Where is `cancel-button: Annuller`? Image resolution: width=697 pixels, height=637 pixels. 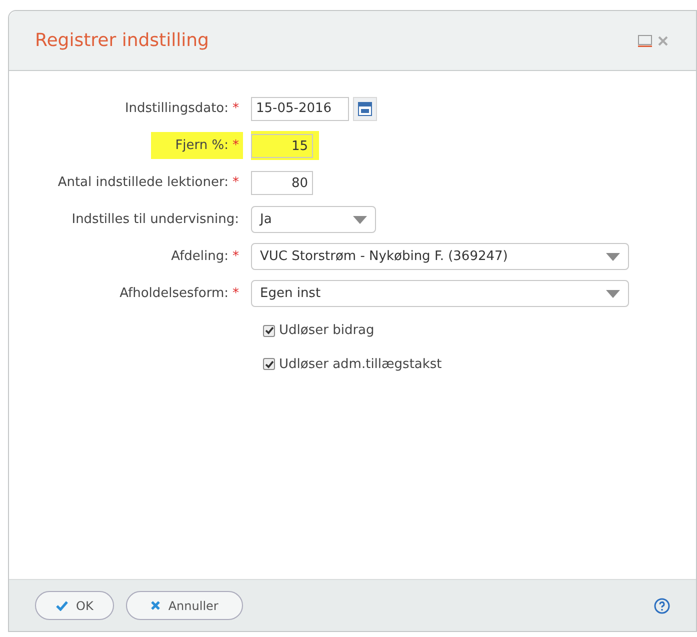 cancel-button: Annuller is located at coordinates (185, 605).